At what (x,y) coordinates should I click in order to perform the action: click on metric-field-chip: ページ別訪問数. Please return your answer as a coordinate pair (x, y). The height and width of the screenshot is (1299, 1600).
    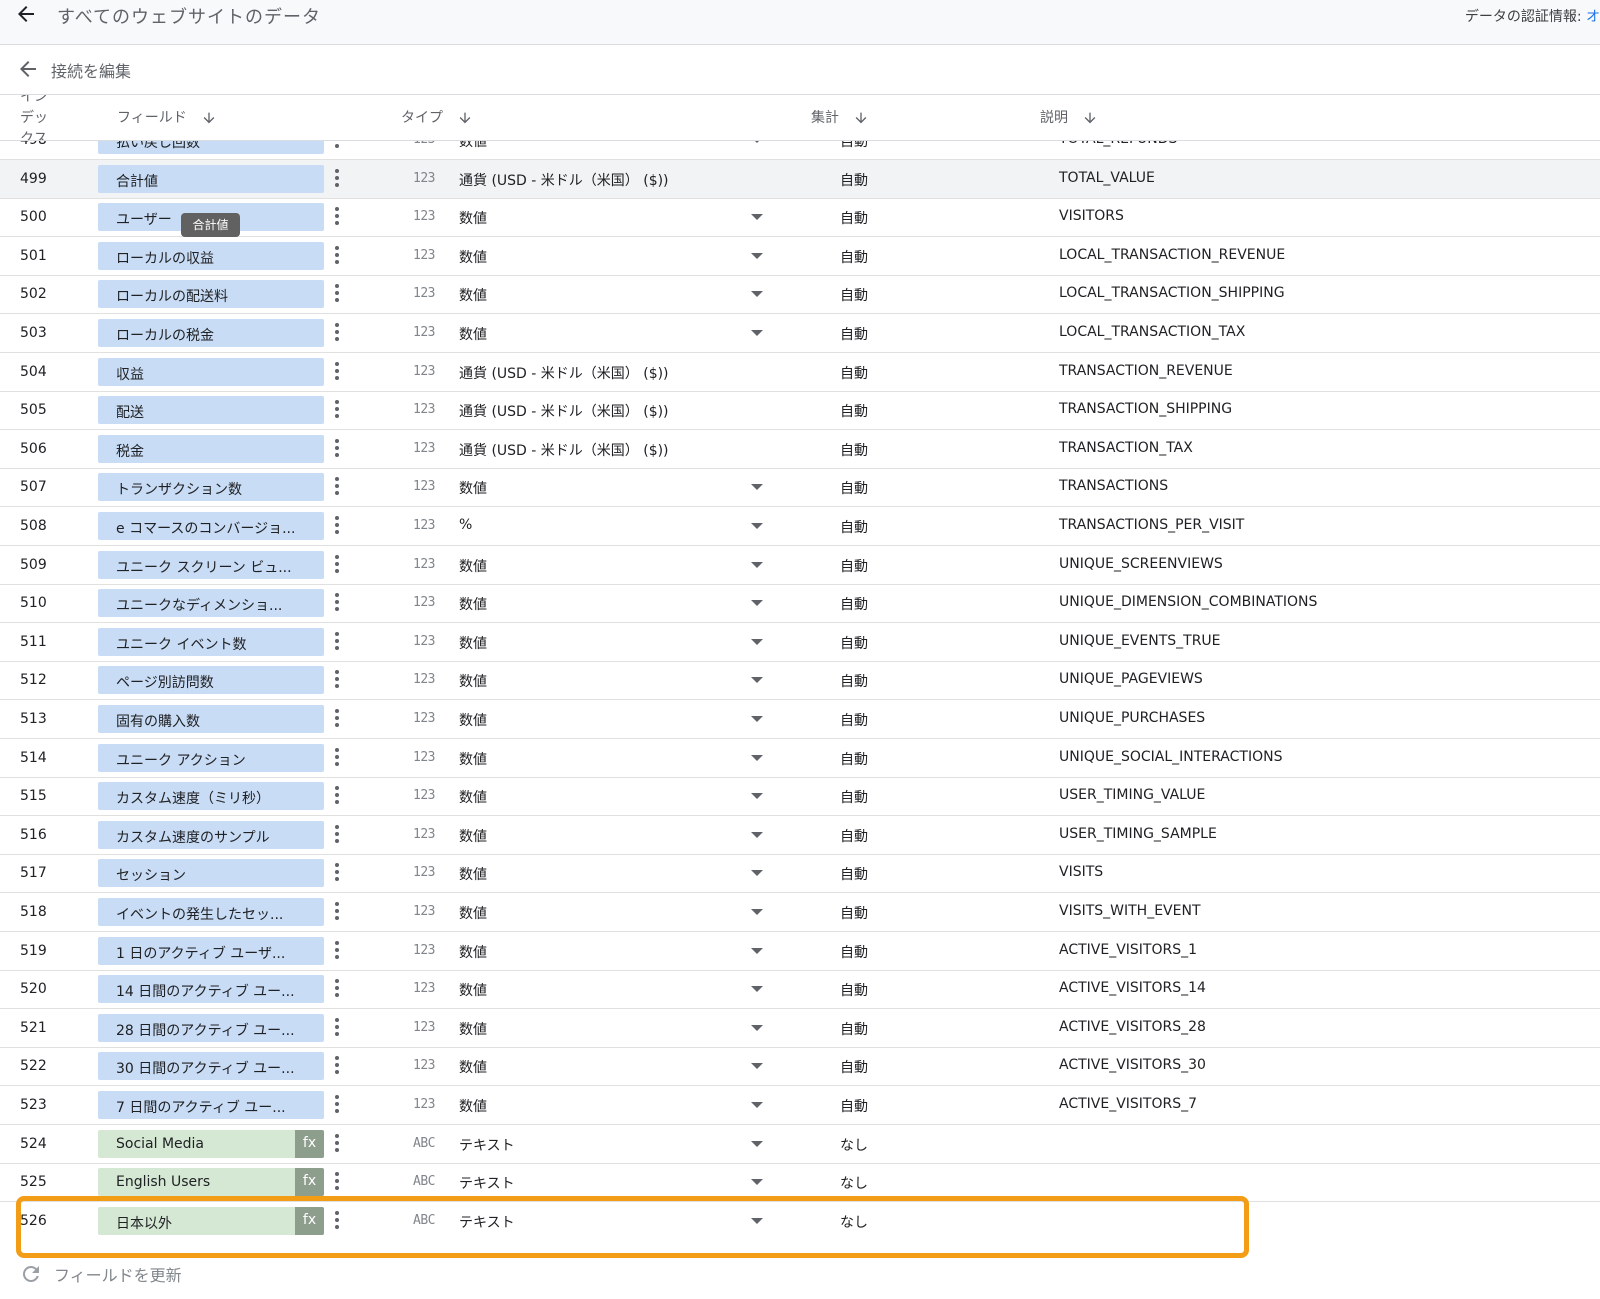
    Looking at the image, I should click on (211, 680).